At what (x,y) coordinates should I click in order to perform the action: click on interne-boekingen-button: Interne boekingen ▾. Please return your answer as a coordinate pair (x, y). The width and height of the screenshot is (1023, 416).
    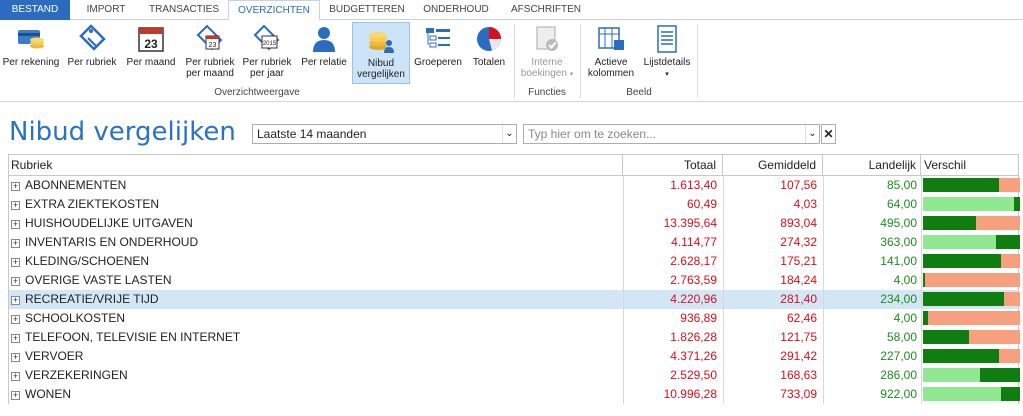
    Looking at the image, I should click on (547, 53).